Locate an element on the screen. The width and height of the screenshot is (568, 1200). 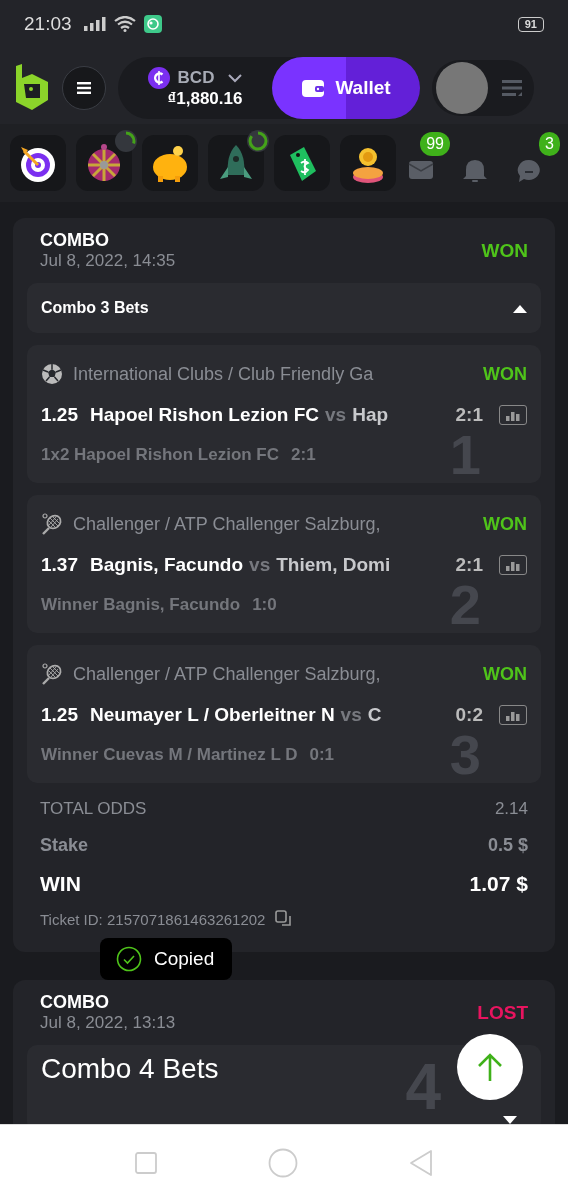
triangle-icon is located at coordinates (421, 1162).